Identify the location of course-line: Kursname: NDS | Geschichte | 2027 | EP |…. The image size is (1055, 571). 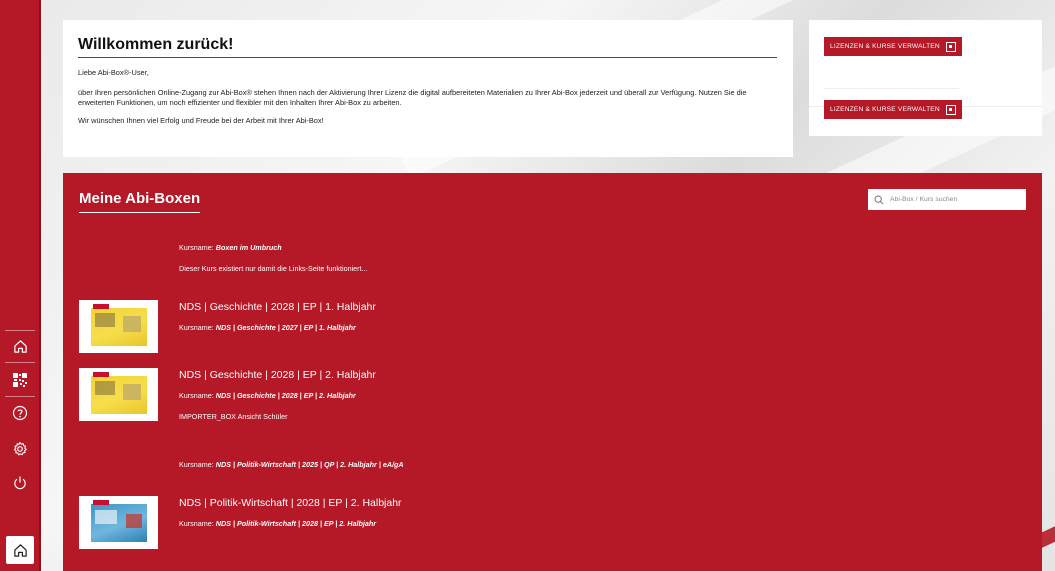
(267, 327).